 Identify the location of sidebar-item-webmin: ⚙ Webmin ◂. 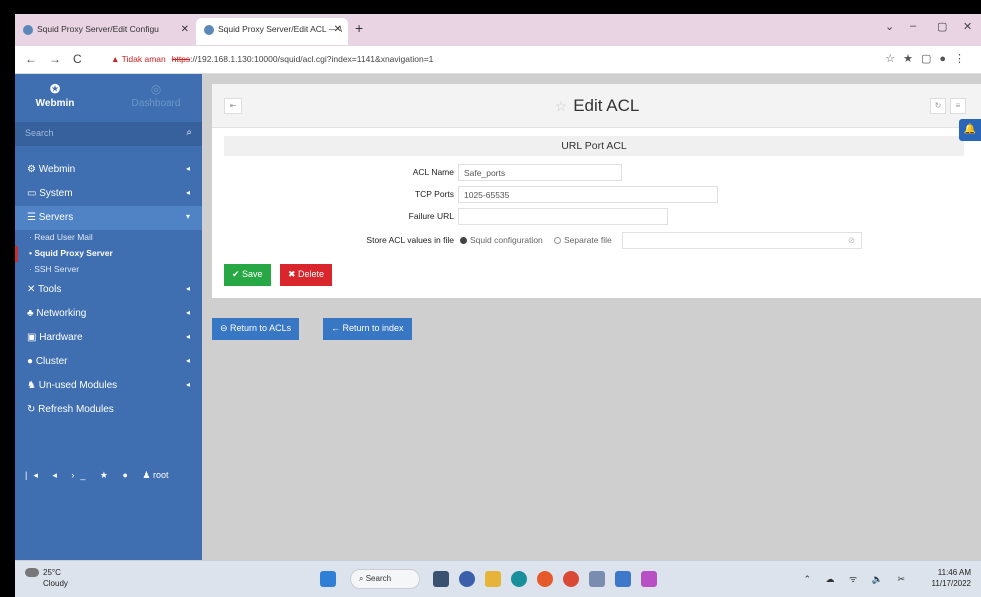
(108, 170).